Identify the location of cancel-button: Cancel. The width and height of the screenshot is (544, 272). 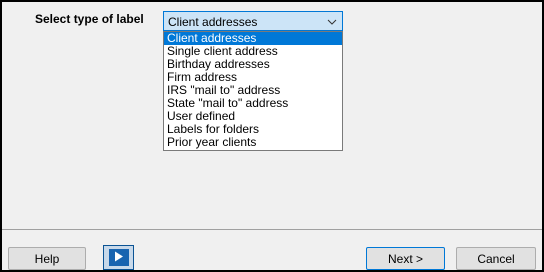
(496, 258).